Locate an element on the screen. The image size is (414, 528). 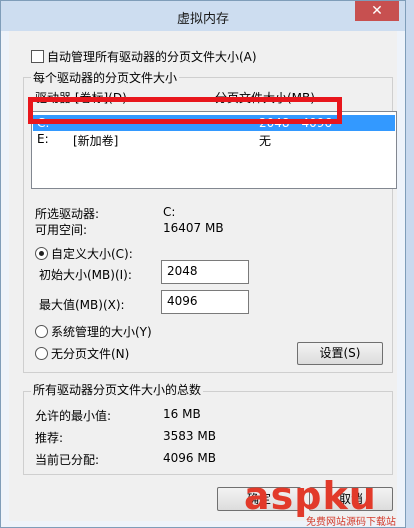
per-drive-group-title: 每个驱动器的分页文件大小 is located at coordinates (105, 77).